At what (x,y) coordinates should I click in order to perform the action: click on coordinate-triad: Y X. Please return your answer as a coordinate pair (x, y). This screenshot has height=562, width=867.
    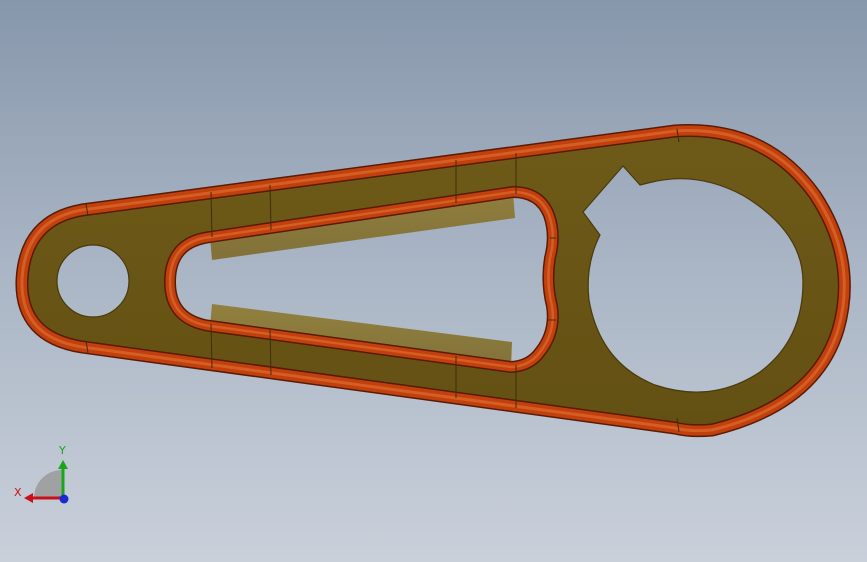
    Looking at the image, I should click on (45, 475).